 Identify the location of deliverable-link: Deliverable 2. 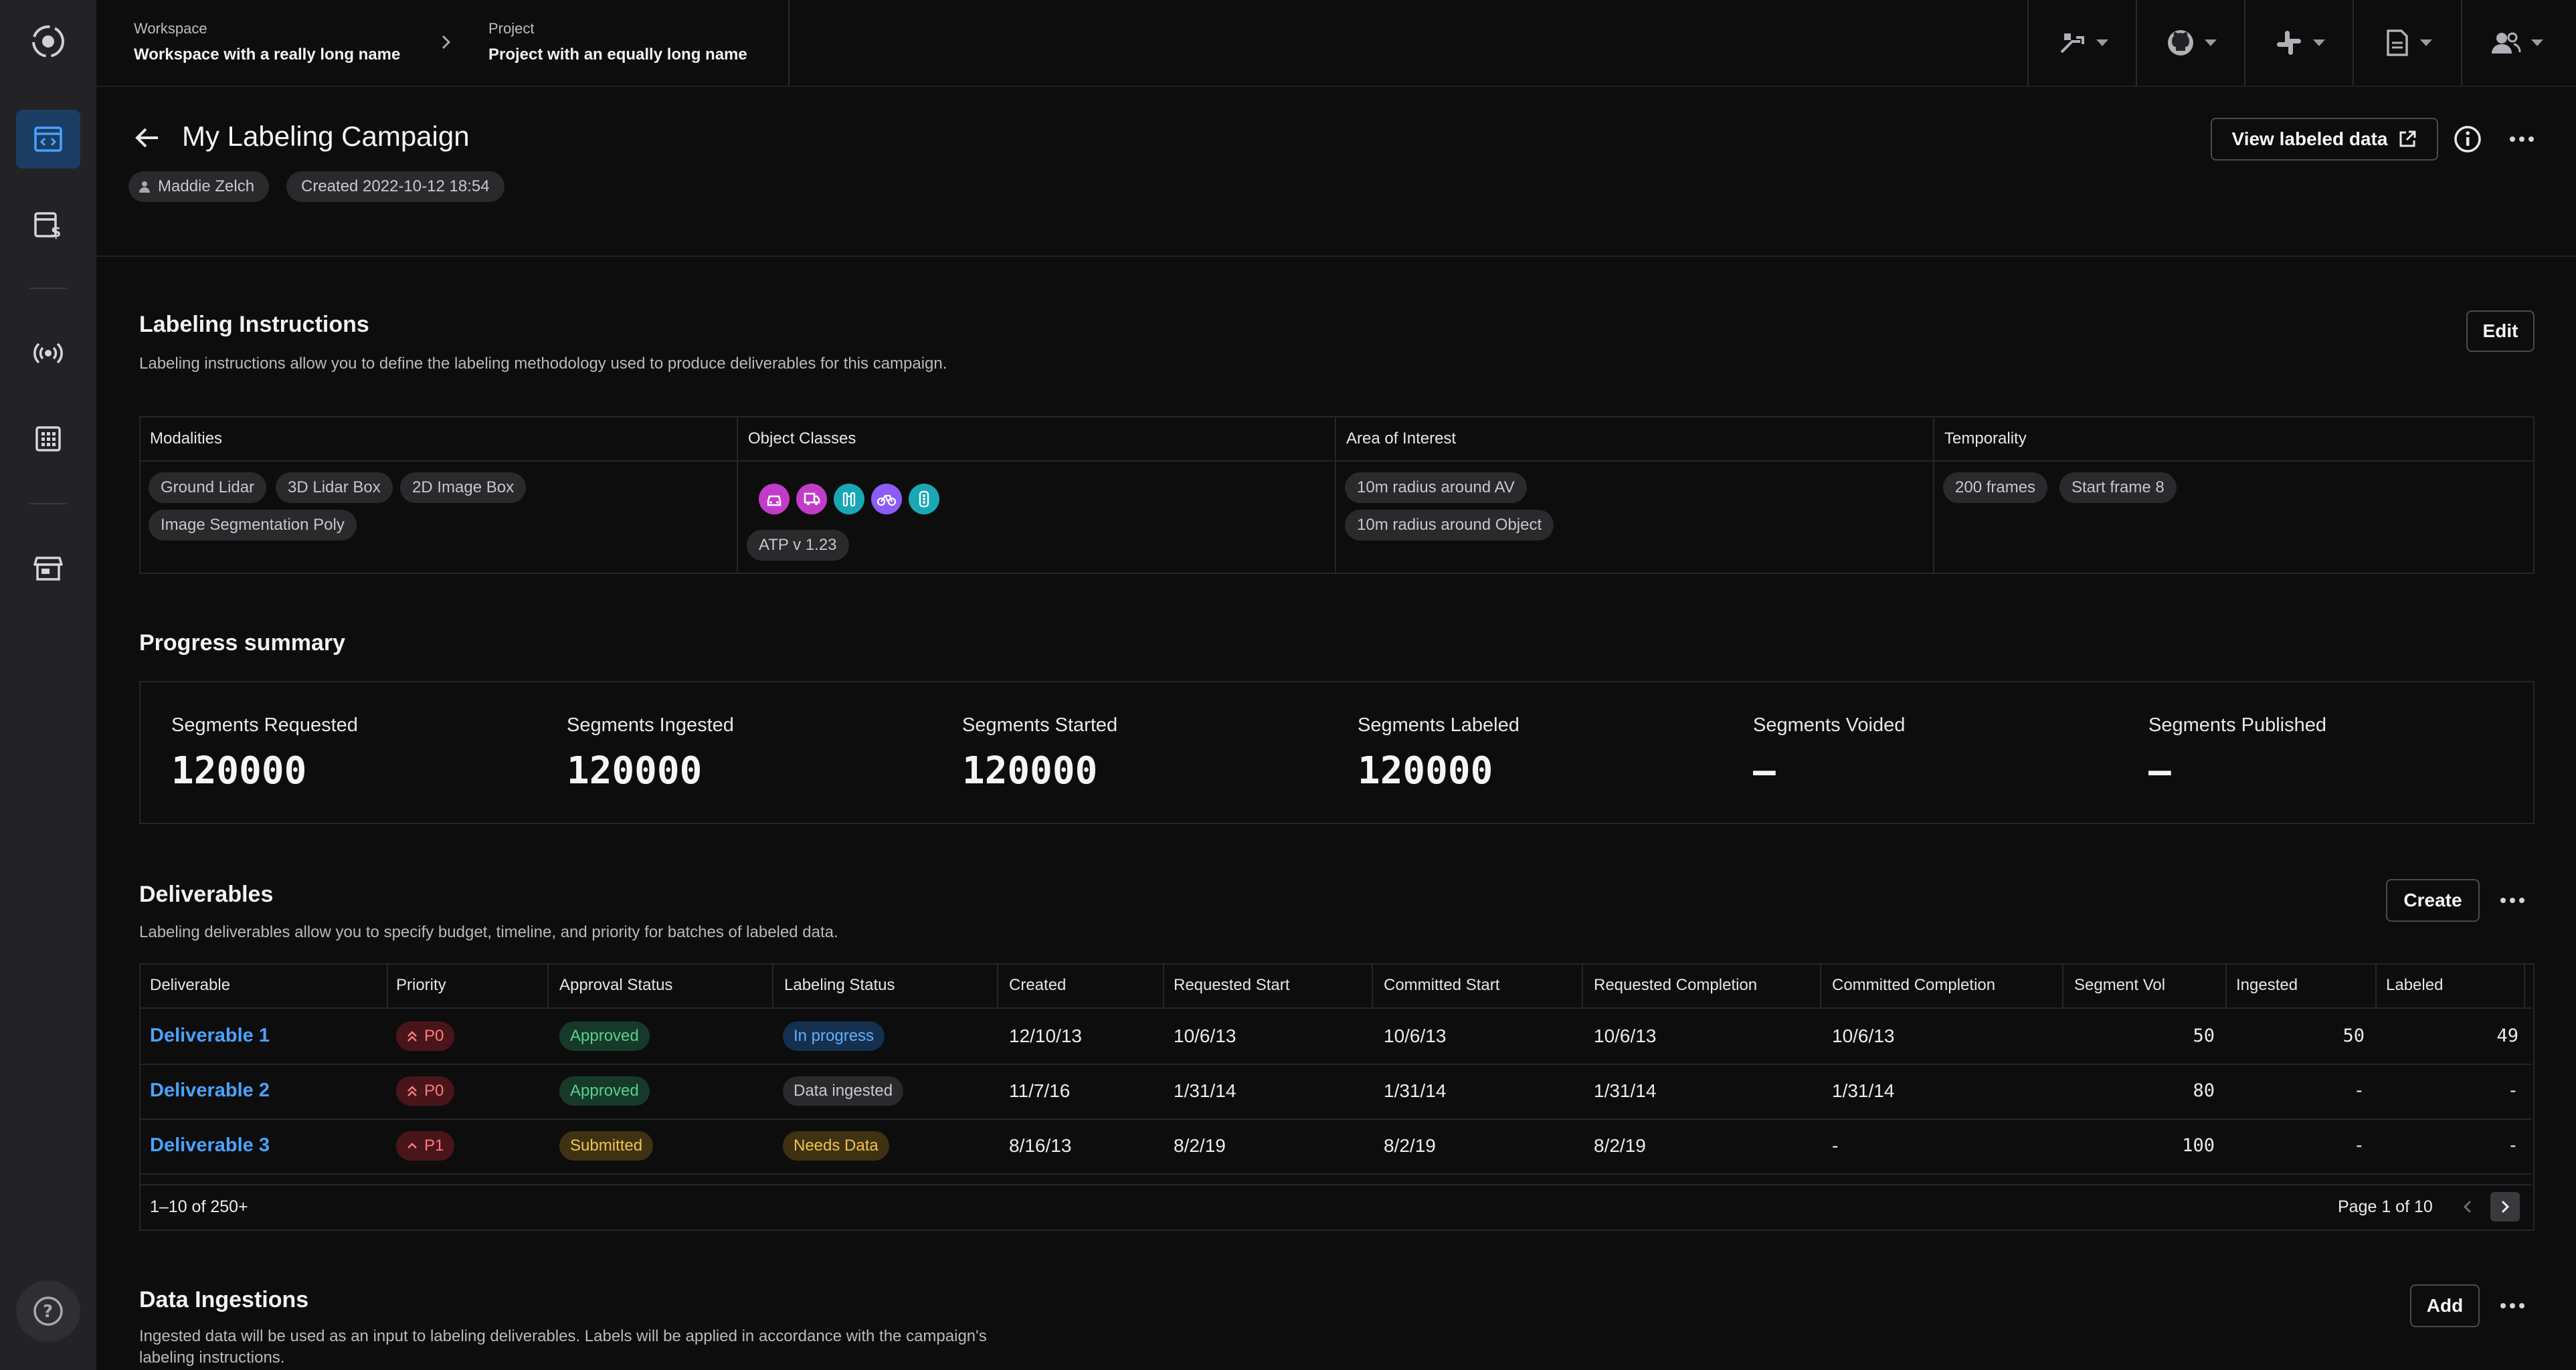
(210, 1091).